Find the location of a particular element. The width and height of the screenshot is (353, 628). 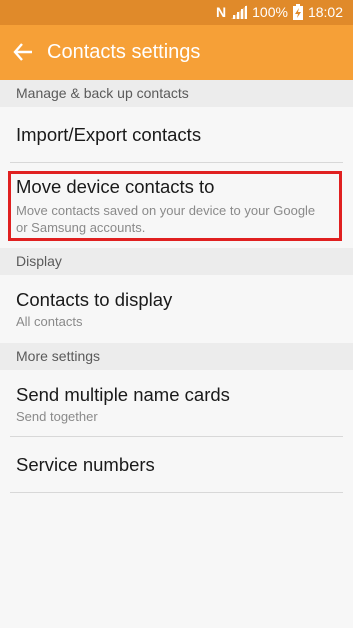

send-multiple-name-cards-item: Send multiple name cards Send together is located at coordinates (176, 403).